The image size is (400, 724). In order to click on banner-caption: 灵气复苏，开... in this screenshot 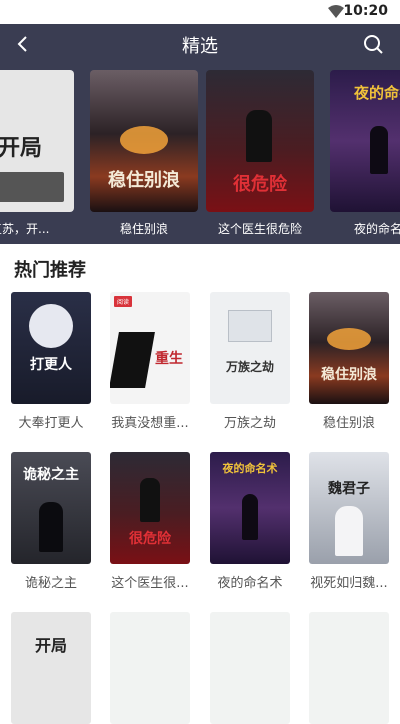, I will do `click(25, 229)`.